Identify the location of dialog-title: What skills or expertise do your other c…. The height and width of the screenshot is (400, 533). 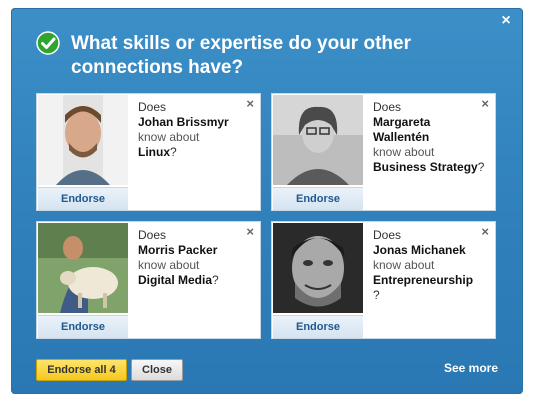
(241, 55).